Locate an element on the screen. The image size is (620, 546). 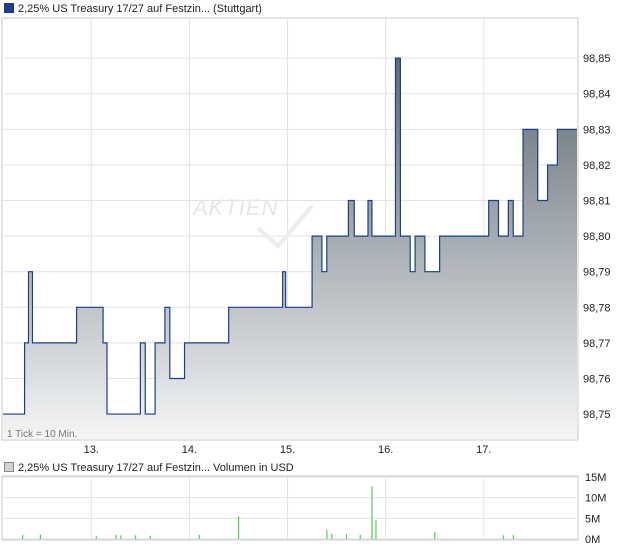
price-y-tick-label: 98,80 is located at coordinates (597, 237).